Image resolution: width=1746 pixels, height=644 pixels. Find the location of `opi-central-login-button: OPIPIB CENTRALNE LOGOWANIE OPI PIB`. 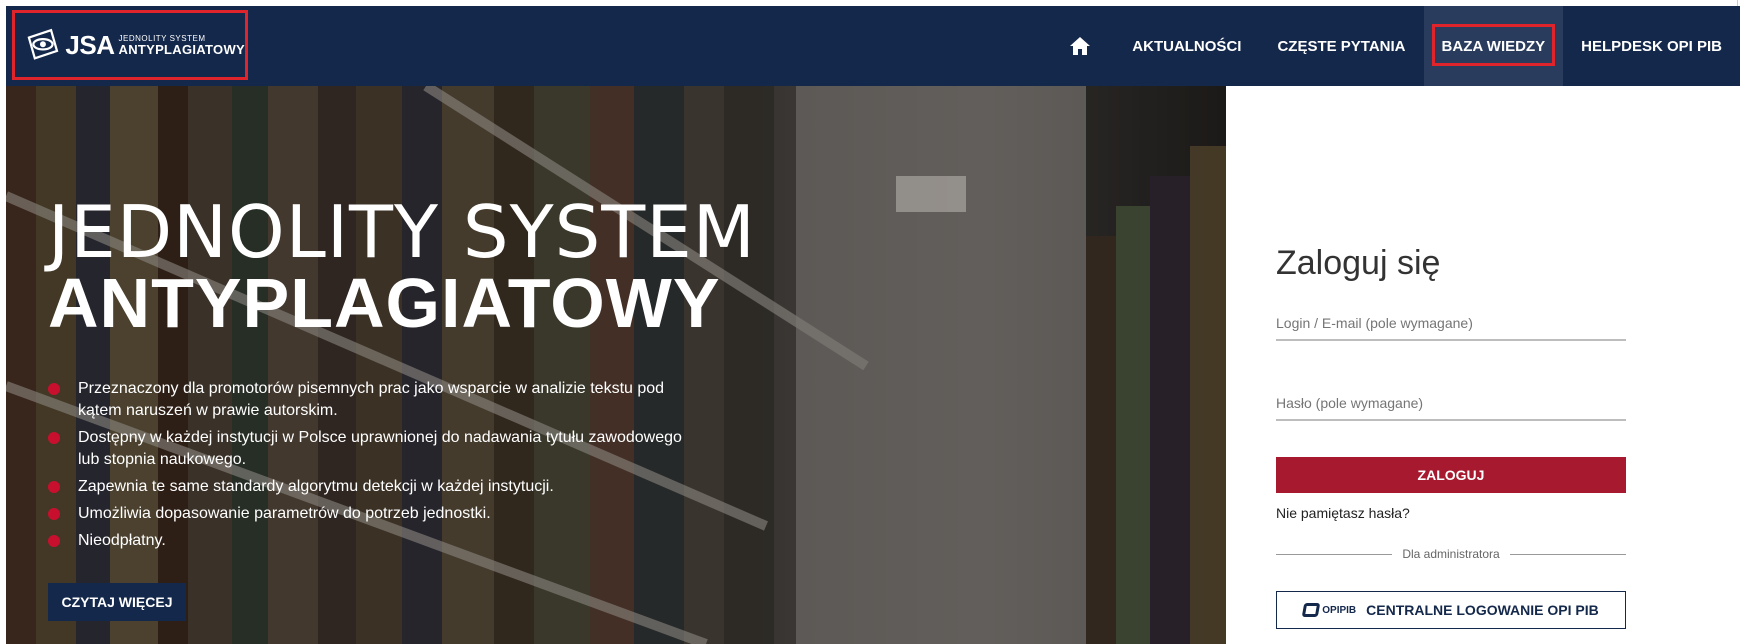

opi-central-login-button: OPIPIB CENTRALNE LOGOWANIE OPI PIB is located at coordinates (1451, 610).